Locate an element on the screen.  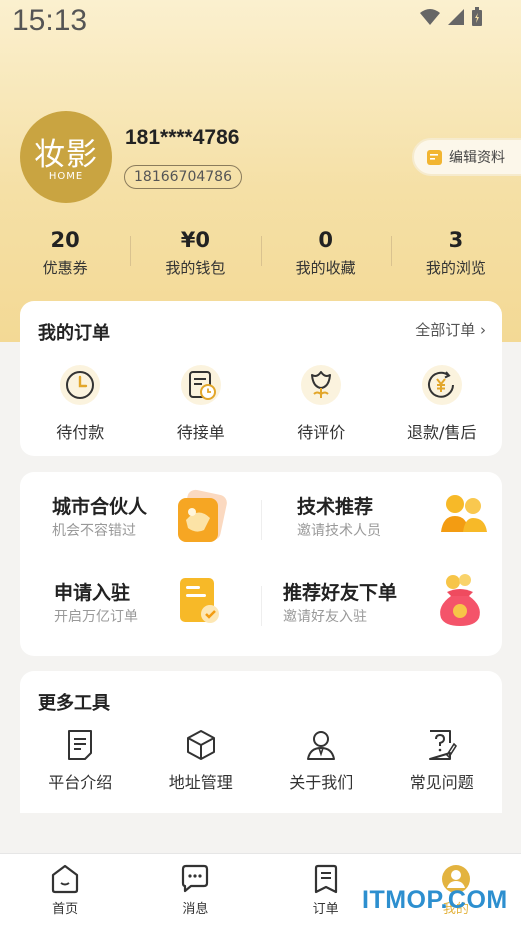
wifi-icon is located at coordinates (430, 17).